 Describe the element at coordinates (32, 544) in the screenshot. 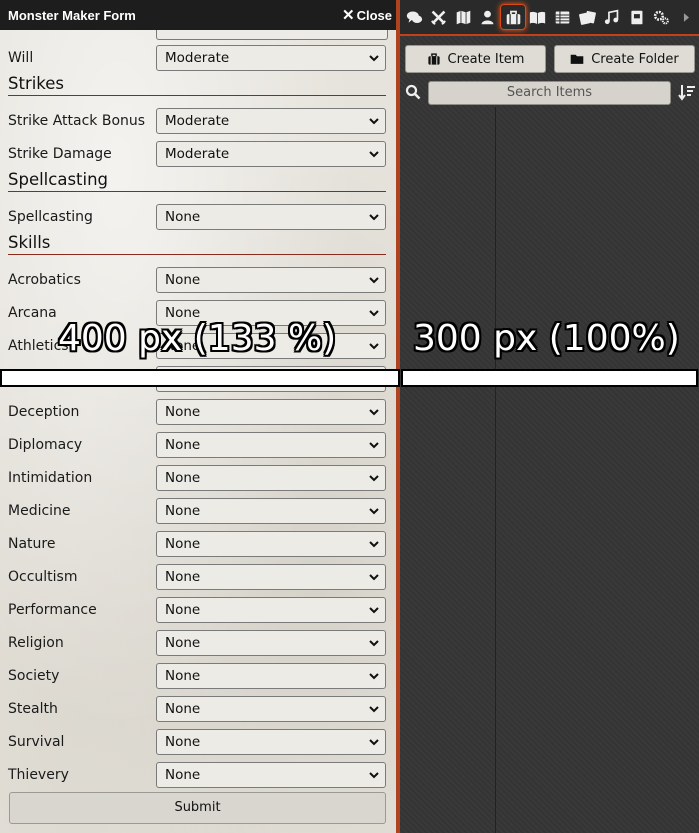

I see `field-label: Nature` at that location.